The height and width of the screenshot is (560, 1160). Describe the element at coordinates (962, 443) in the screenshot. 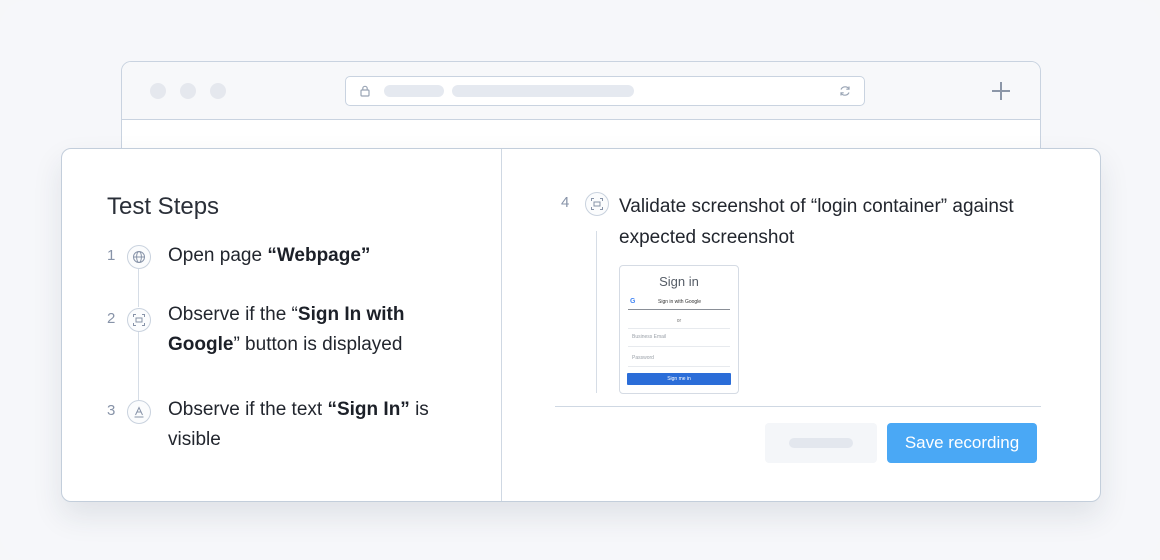

I see `save-recording-button: Save recording` at that location.